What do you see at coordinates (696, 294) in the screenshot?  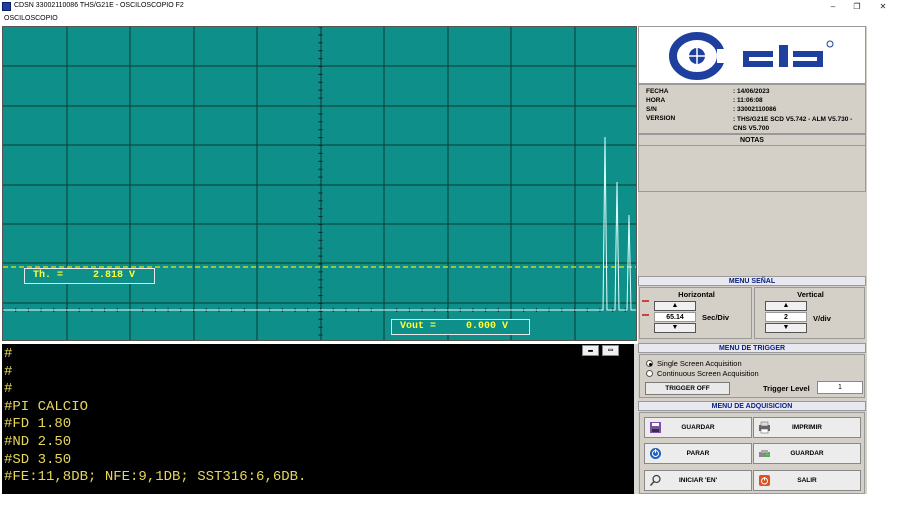 I see `horizontal-label: Horizontal` at bounding box center [696, 294].